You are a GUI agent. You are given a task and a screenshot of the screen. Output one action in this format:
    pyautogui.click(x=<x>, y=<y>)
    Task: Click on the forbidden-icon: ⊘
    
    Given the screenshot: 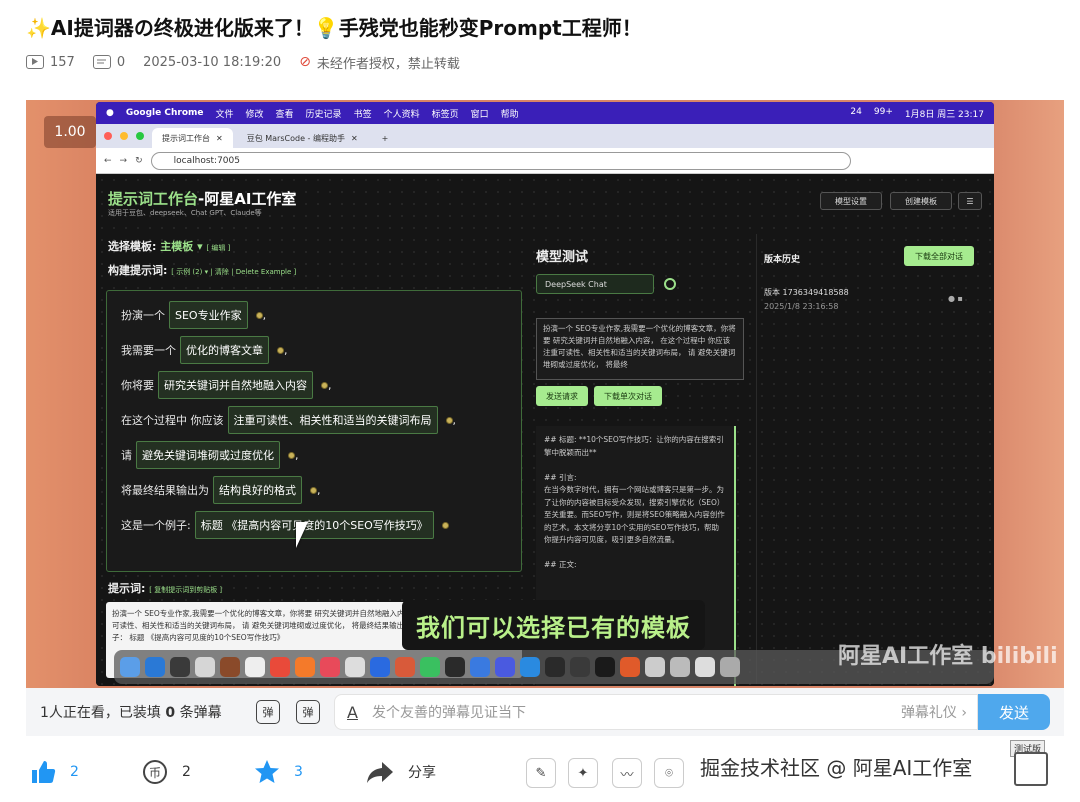 What is the action you would take?
    pyautogui.click(x=305, y=62)
    